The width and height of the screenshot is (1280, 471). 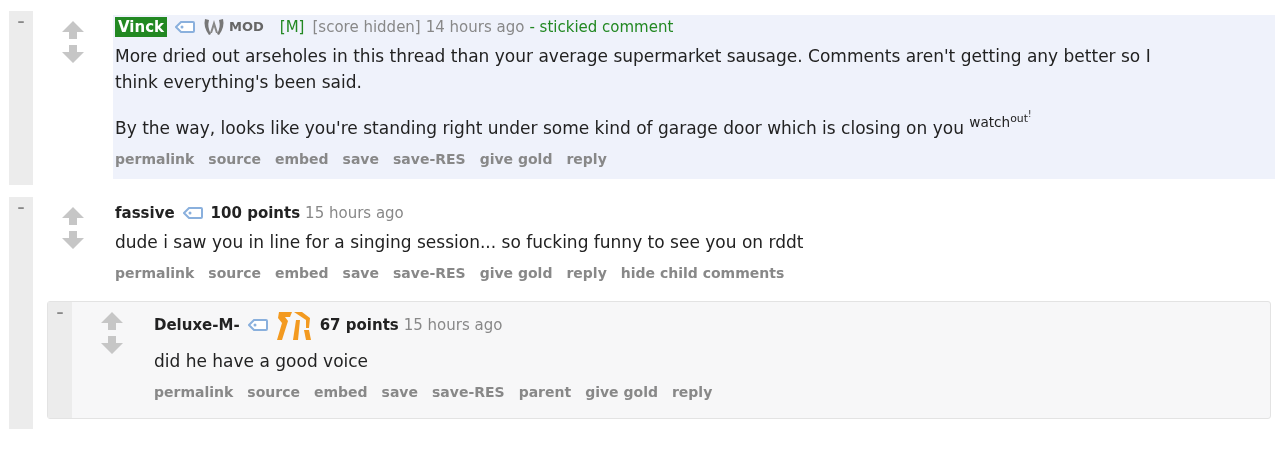 I want to click on wings-icon, so click(x=214, y=27).